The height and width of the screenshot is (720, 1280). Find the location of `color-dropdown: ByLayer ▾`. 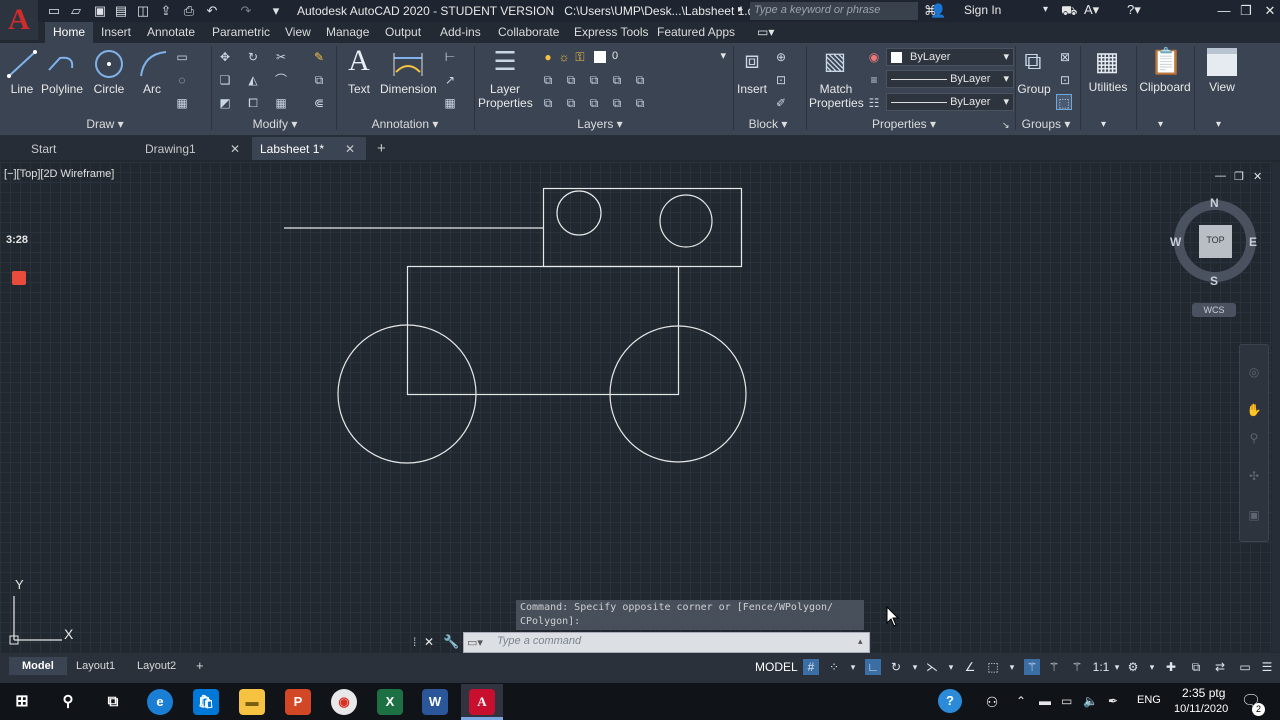

color-dropdown: ByLayer ▾ is located at coordinates (950, 57).